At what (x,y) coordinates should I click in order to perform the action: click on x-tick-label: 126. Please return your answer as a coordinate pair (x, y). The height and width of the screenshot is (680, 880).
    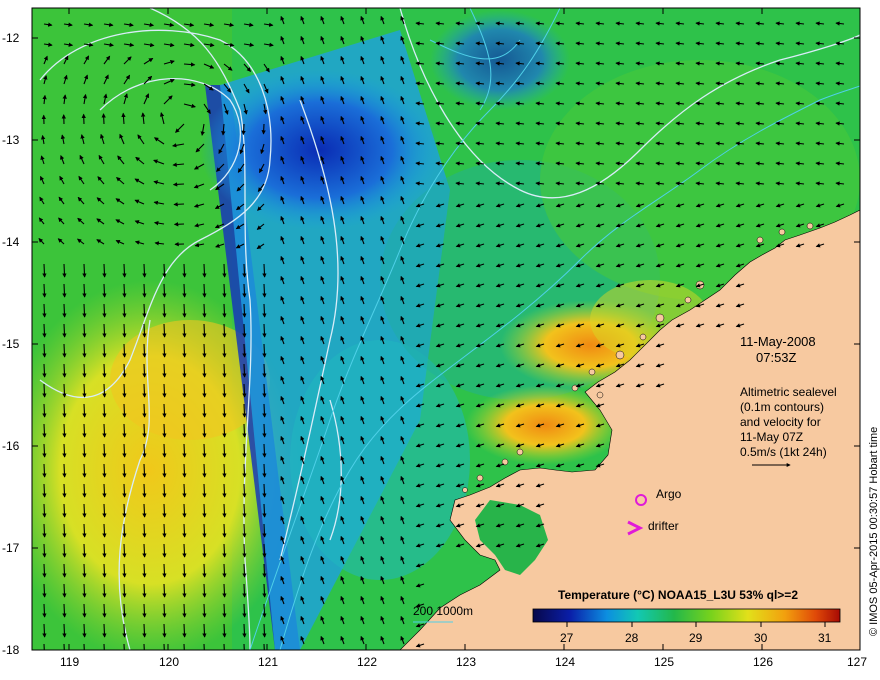
    Looking at the image, I should click on (763, 662).